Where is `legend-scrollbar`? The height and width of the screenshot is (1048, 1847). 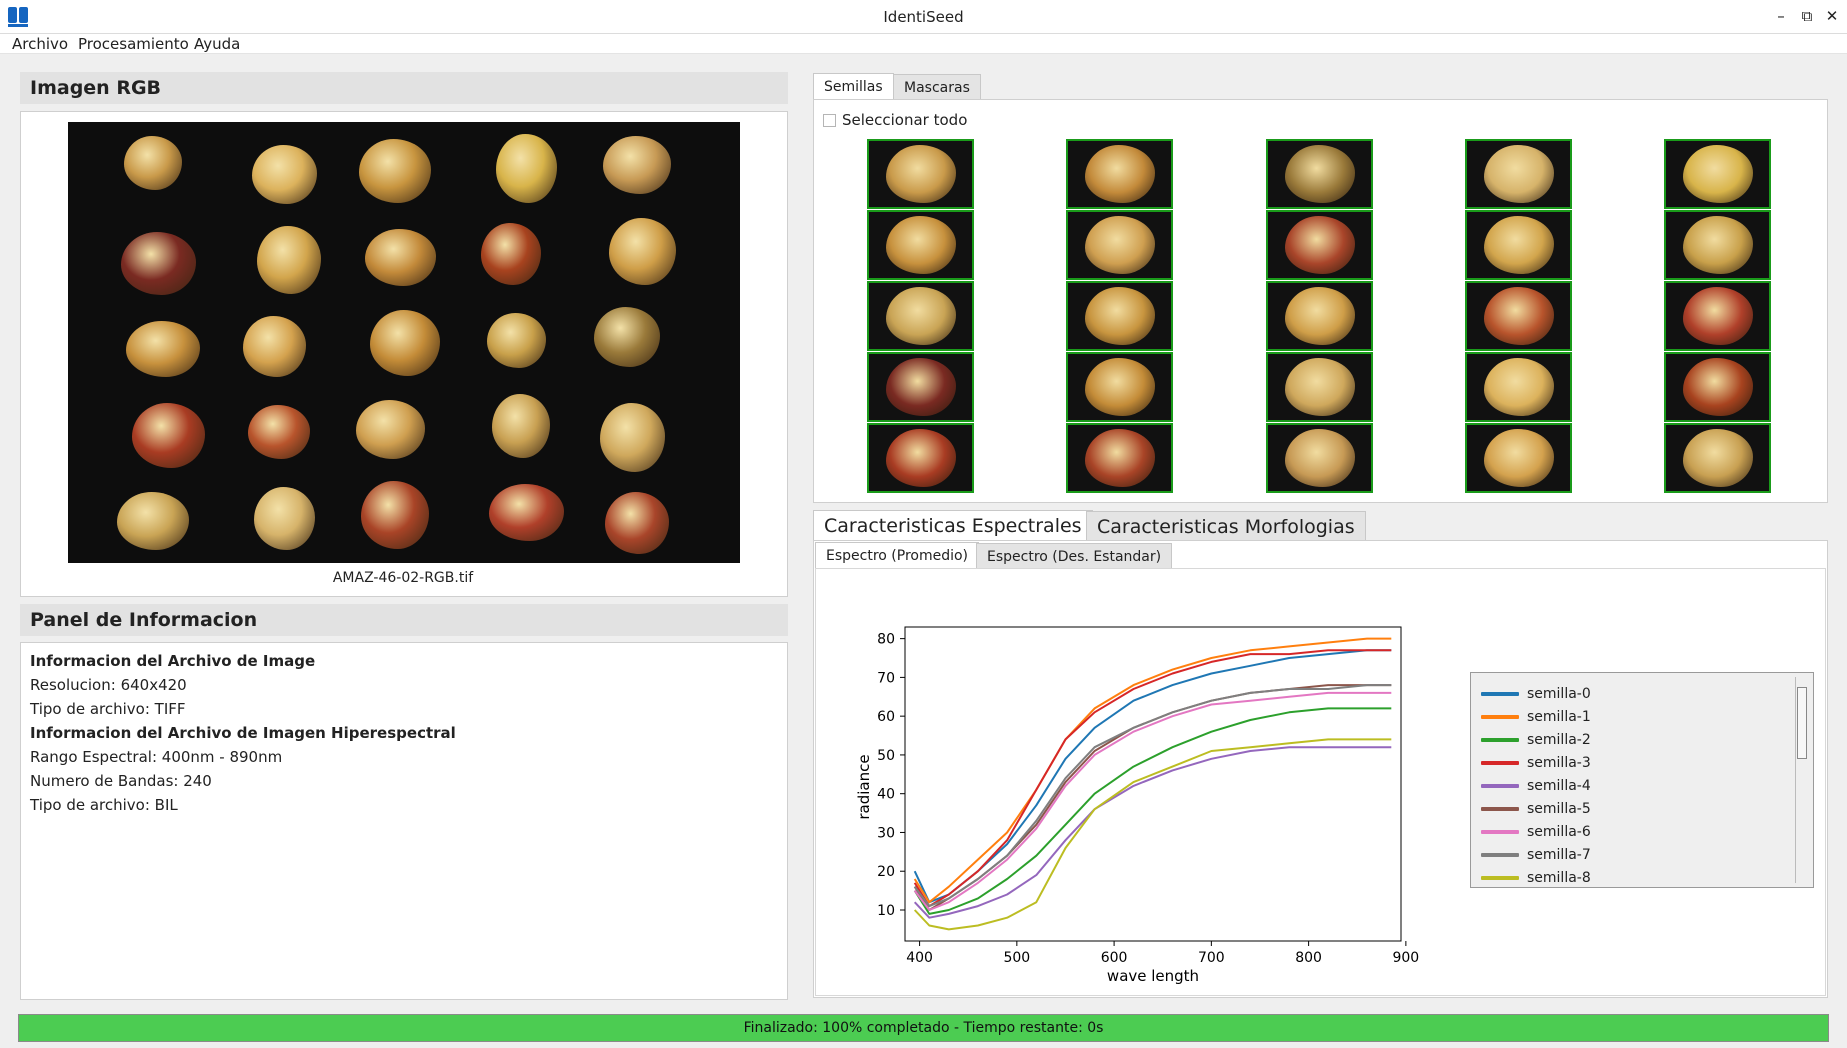
legend-scrollbar is located at coordinates (1801, 780).